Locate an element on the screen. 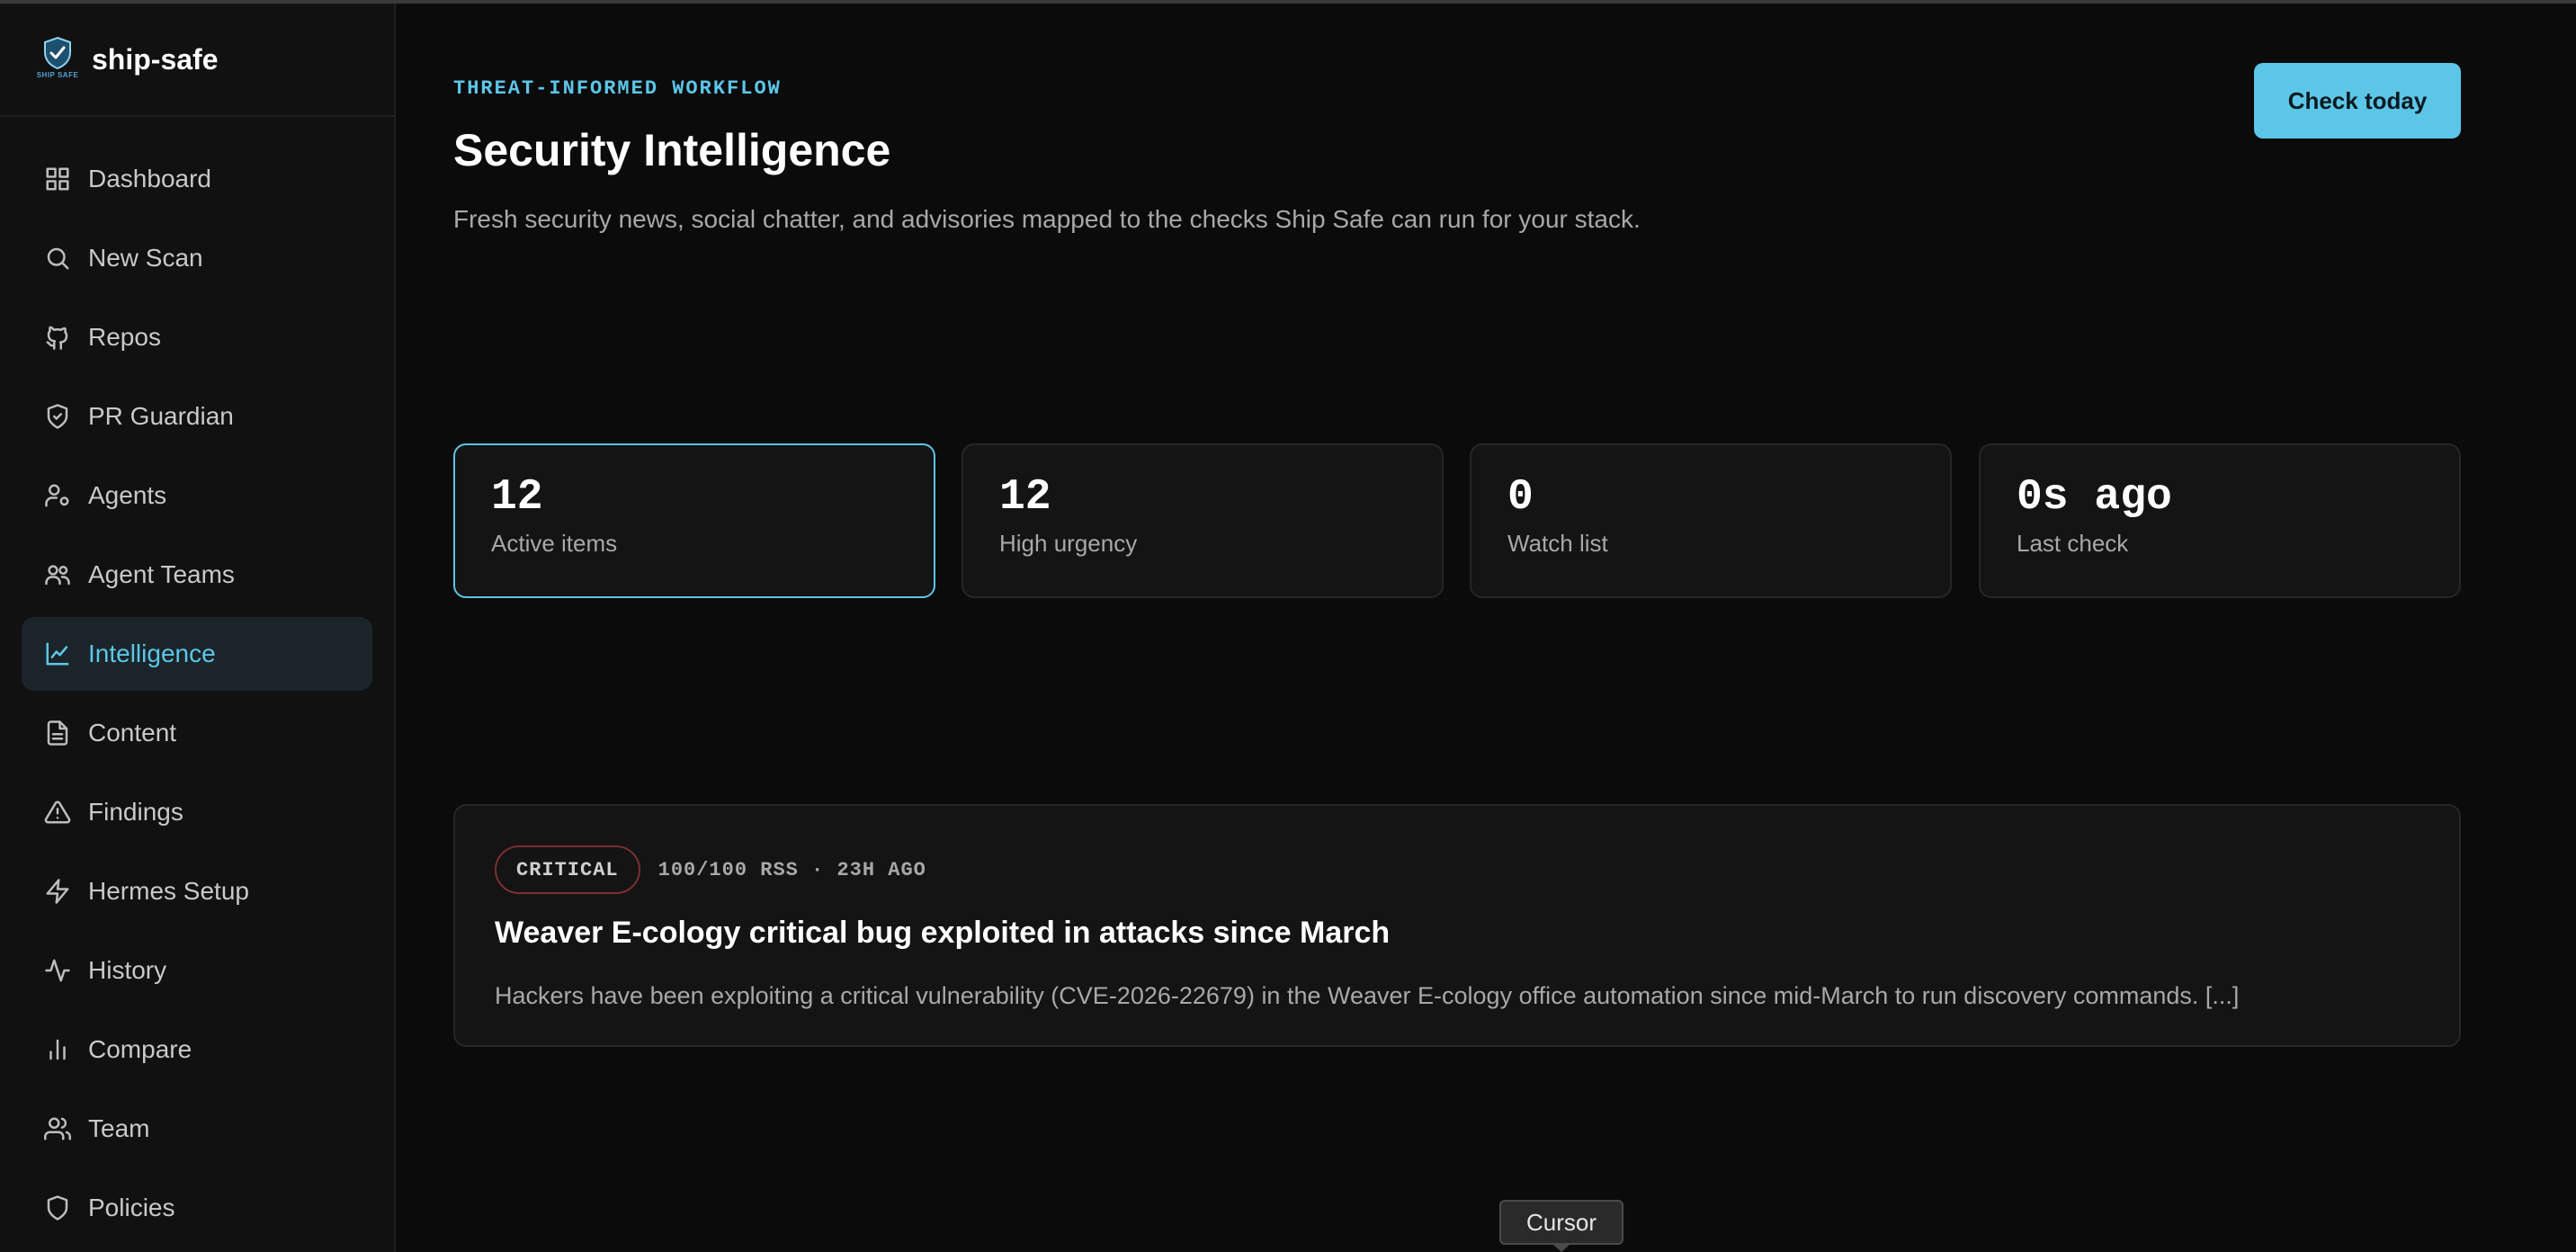 Image resolution: width=2576 pixels, height=1252 pixels. brand: SHIP SAFE ship-safe is located at coordinates (197, 61).